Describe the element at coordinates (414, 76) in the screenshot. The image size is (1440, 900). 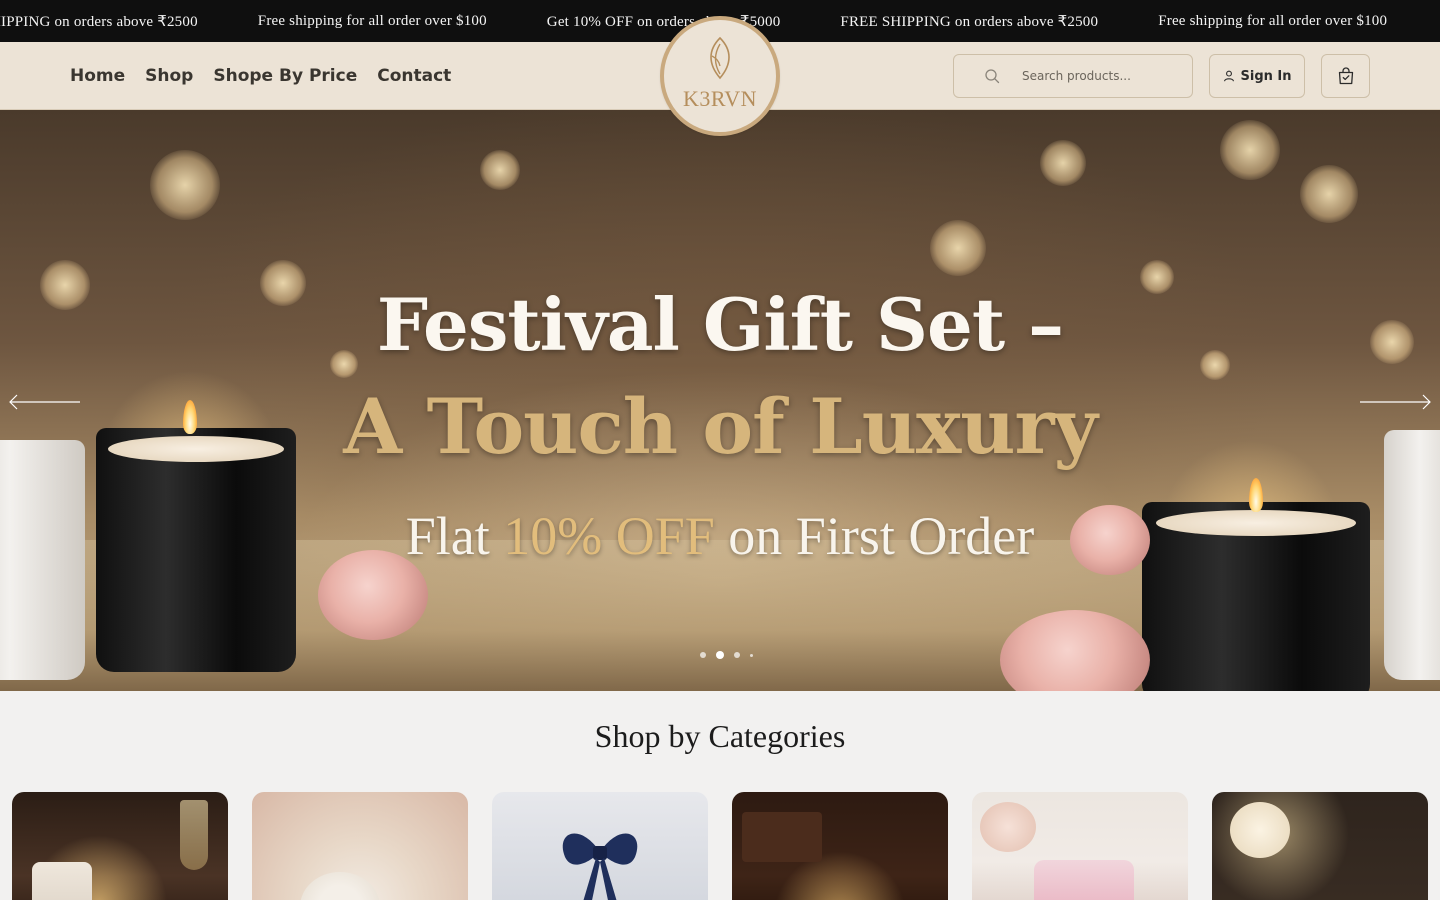
I see `nav-contact: Contact` at that location.